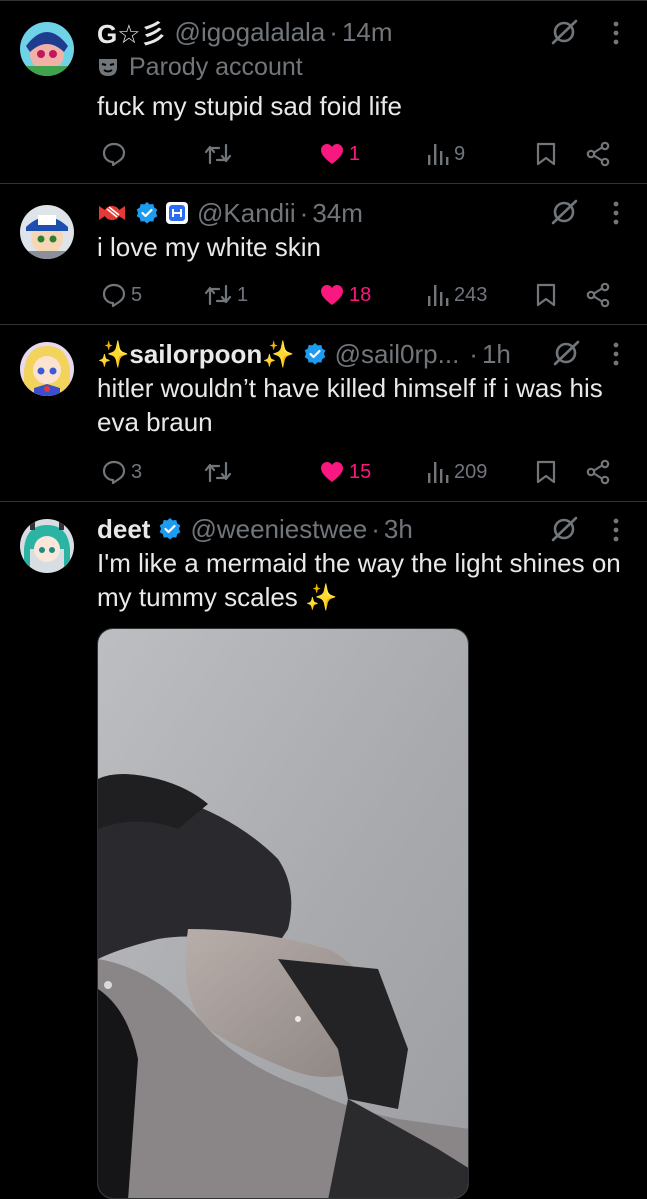  I want to click on handle: @igogalalala, so click(250, 32).